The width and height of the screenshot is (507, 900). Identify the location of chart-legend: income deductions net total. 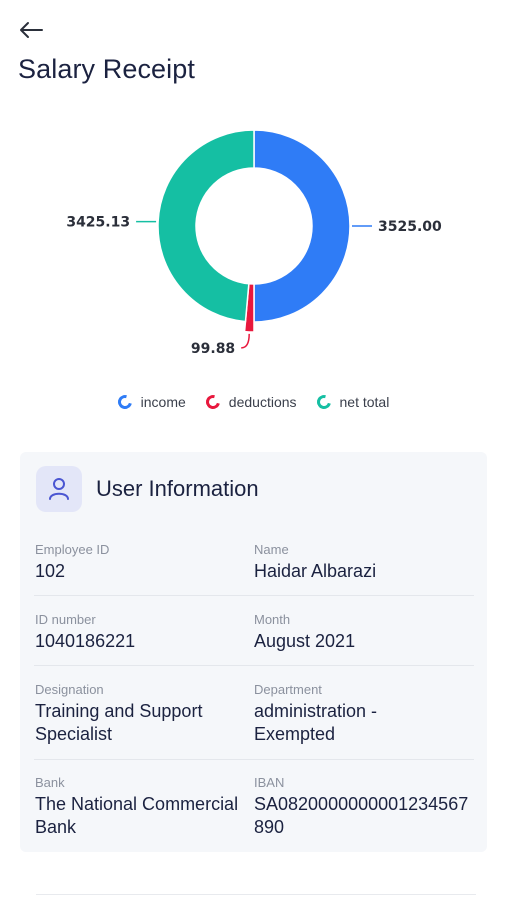
(253, 402).